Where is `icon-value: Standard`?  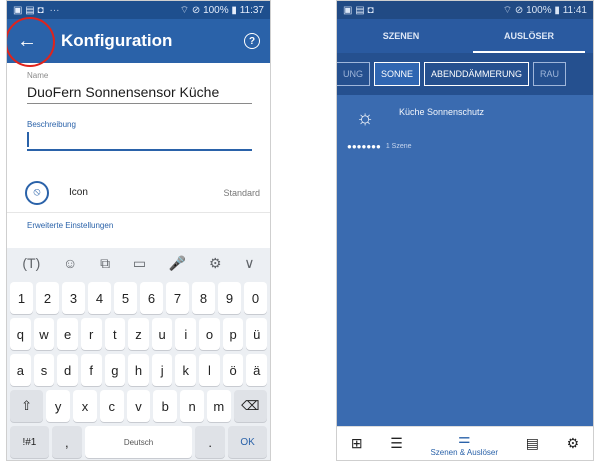
icon-value: Standard is located at coordinates (241, 192).